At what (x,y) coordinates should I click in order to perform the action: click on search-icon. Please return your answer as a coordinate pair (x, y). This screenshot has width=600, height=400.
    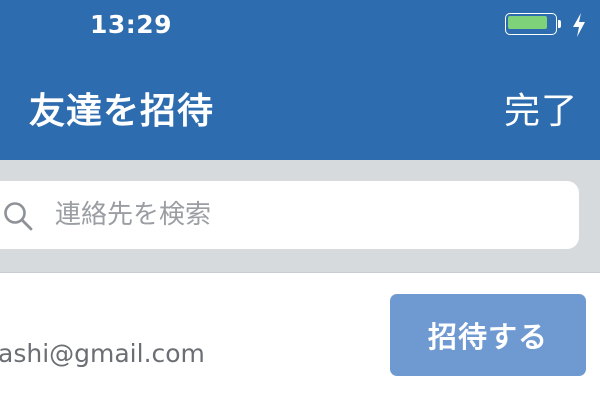
    Looking at the image, I should click on (18, 216).